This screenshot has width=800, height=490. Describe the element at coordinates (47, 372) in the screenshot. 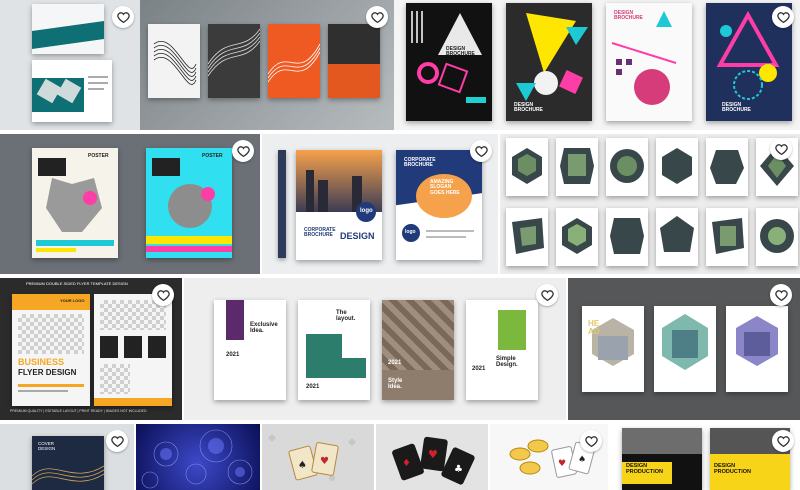

I see `flyer-subtitle: FLYER DESIGN` at that location.